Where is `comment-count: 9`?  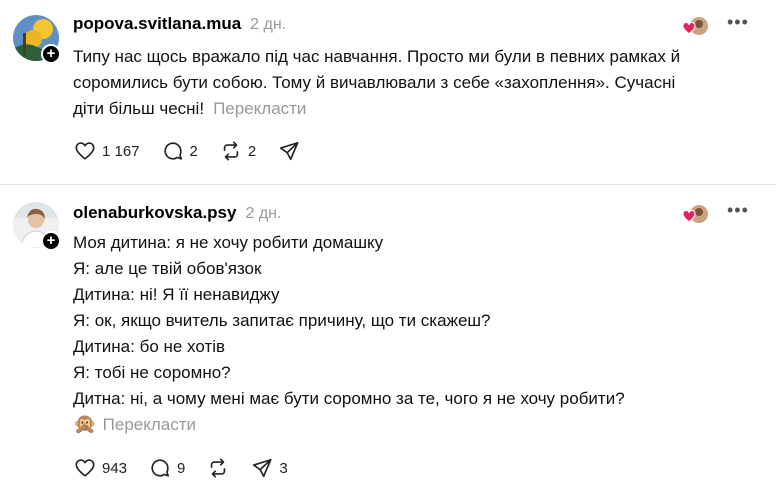
comment-count: 9 is located at coordinates (181, 468).